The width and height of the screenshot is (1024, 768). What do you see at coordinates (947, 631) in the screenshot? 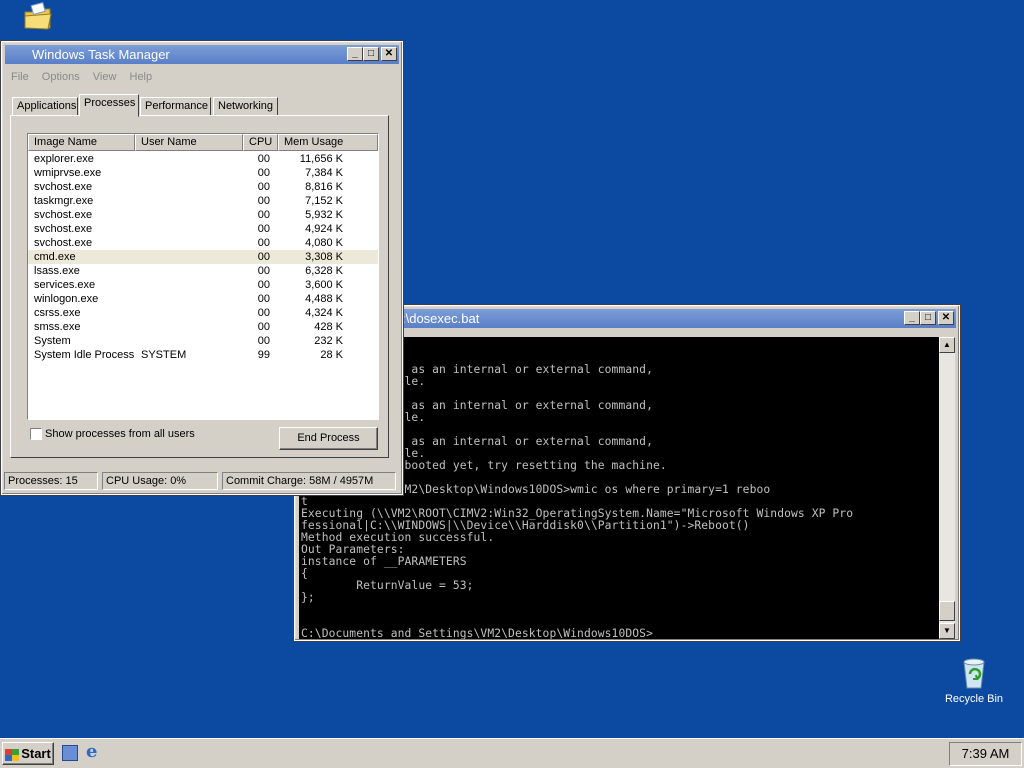
I see `scroll-down-icon: ▼` at bounding box center [947, 631].